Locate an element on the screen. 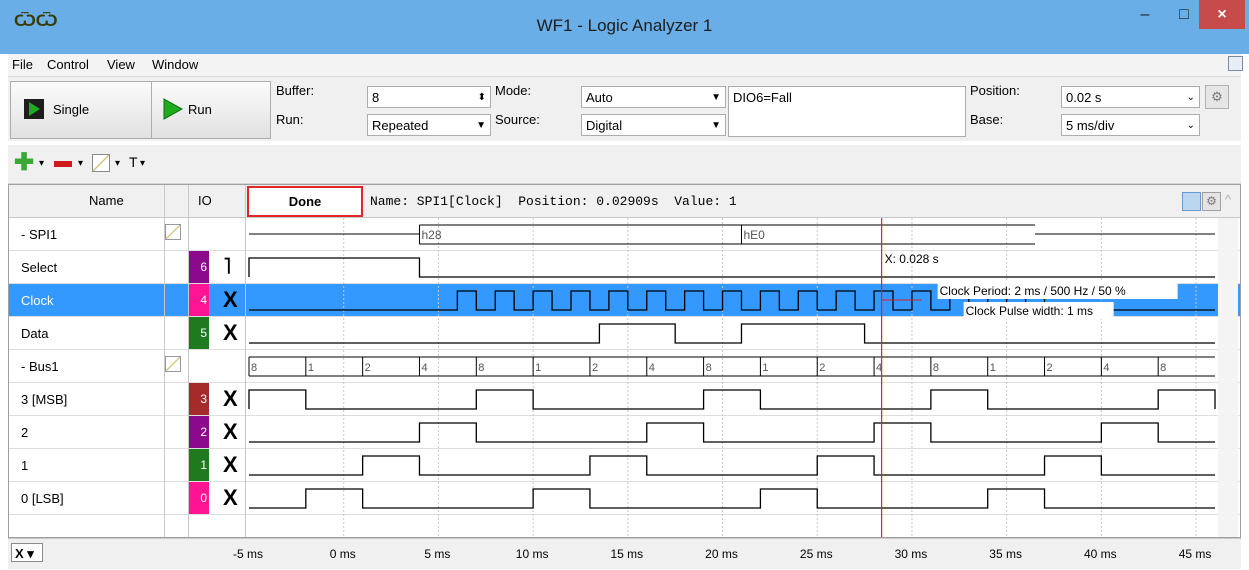  mode-label: Mode: is located at coordinates (513, 90).